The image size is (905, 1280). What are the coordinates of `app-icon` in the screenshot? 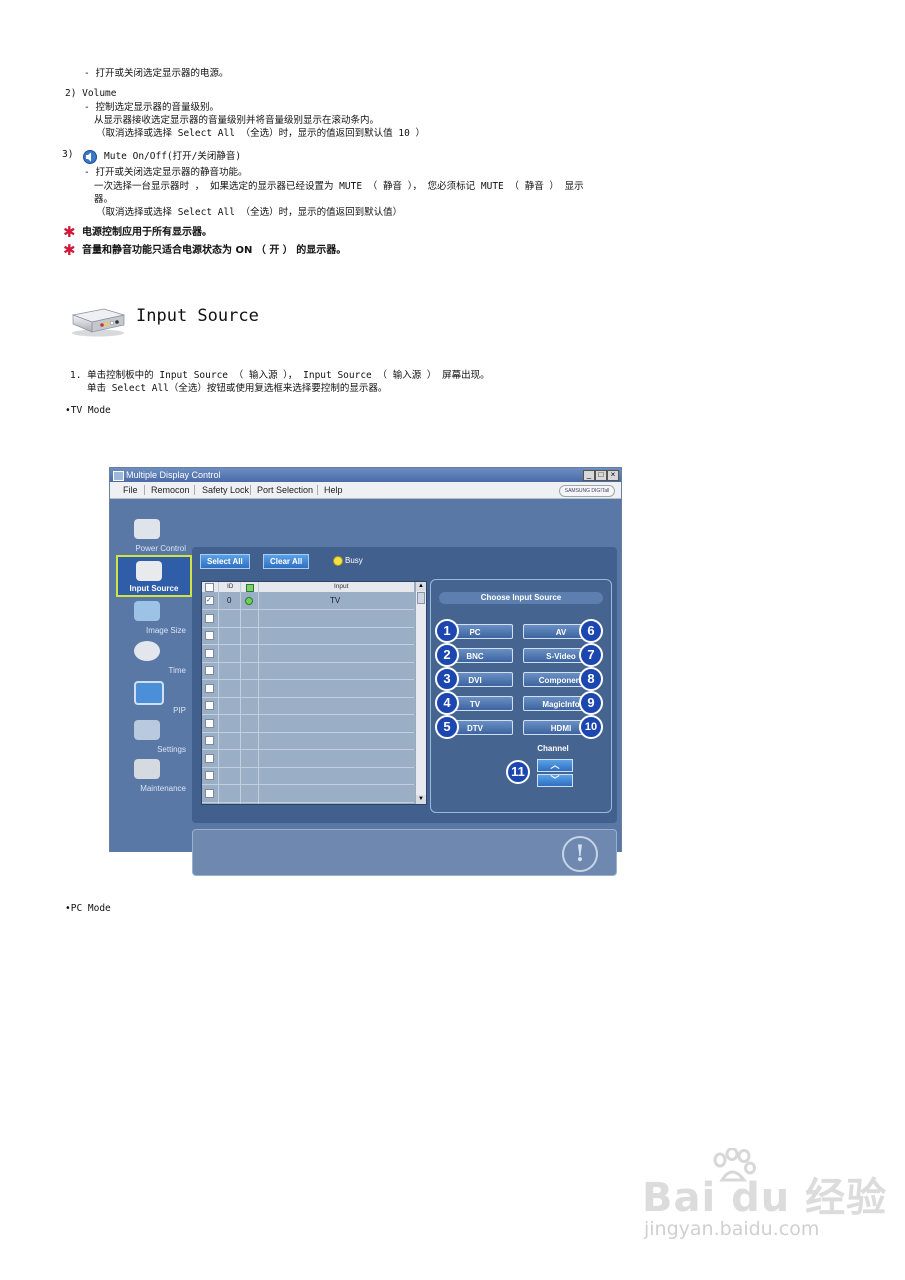 It's located at (118, 476).